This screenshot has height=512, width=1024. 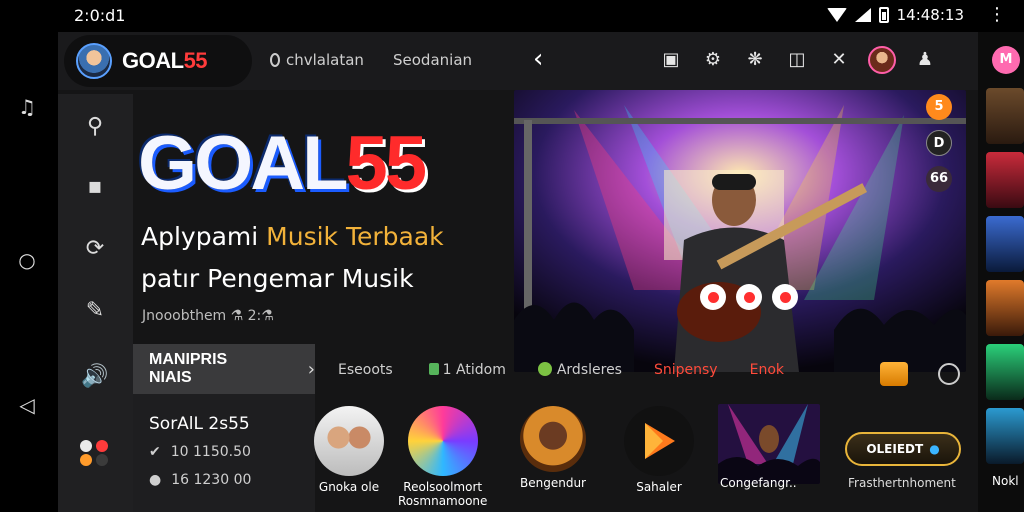 I want to click on tab-3: Ardsleres, so click(x=579, y=370).